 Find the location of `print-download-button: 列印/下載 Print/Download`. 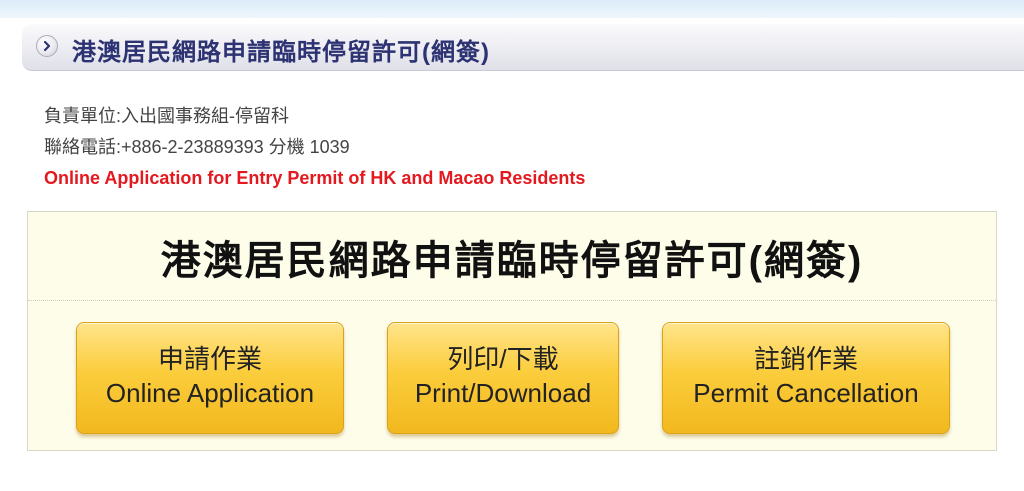

print-download-button: 列印/下載 Print/Download is located at coordinates (503, 378).